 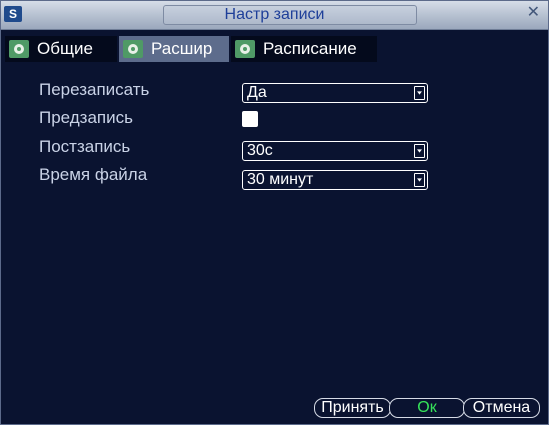 I want to click on prerecord-label: Предзапись, so click(x=86, y=117).